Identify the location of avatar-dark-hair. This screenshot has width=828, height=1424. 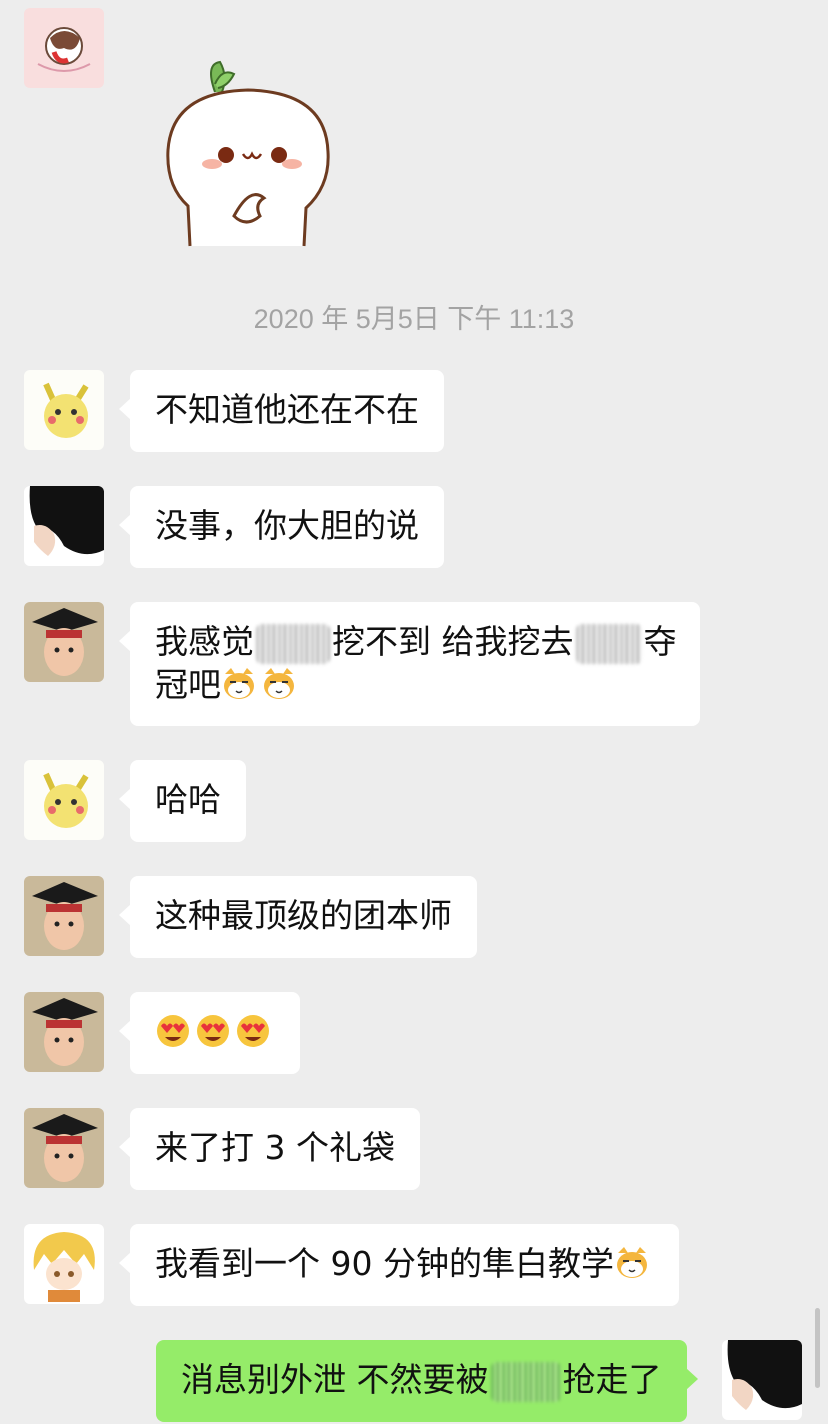
(64, 526).